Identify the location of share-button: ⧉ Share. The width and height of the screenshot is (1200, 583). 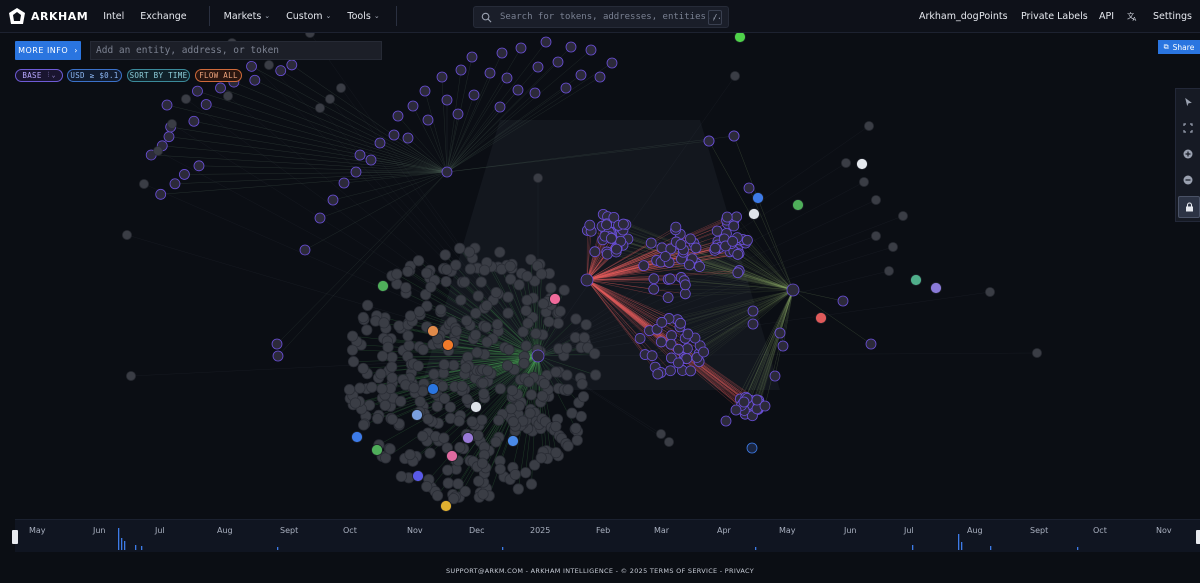
(1179, 47).